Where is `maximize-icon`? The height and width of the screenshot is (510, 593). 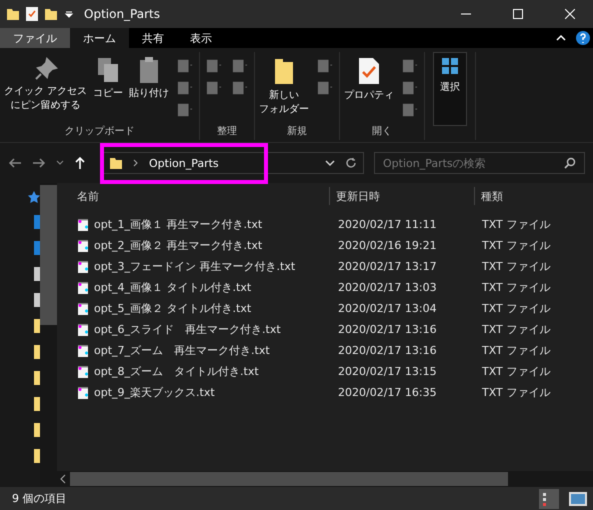 maximize-icon is located at coordinates (518, 14).